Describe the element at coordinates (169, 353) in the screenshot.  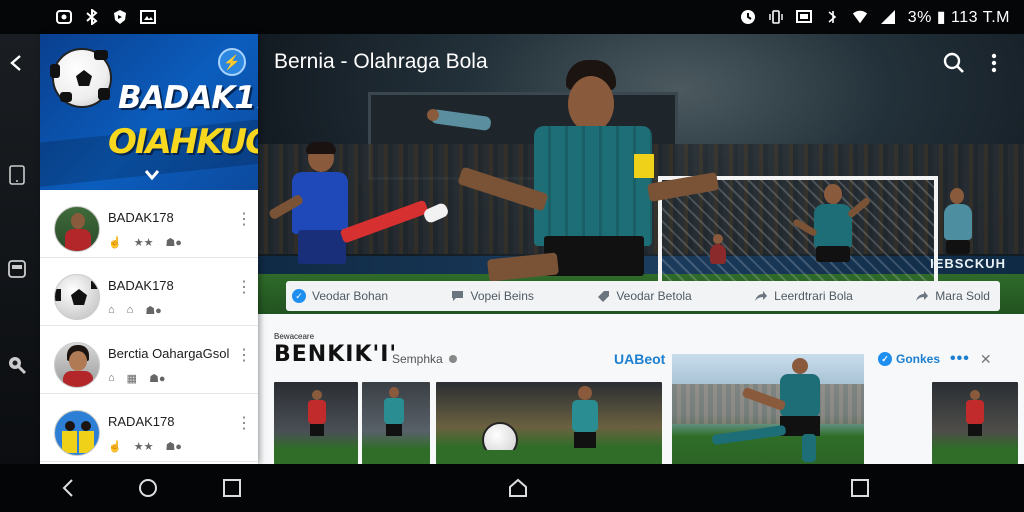
I see `drawer-item-label: Berctia OahargaGsol` at that location.